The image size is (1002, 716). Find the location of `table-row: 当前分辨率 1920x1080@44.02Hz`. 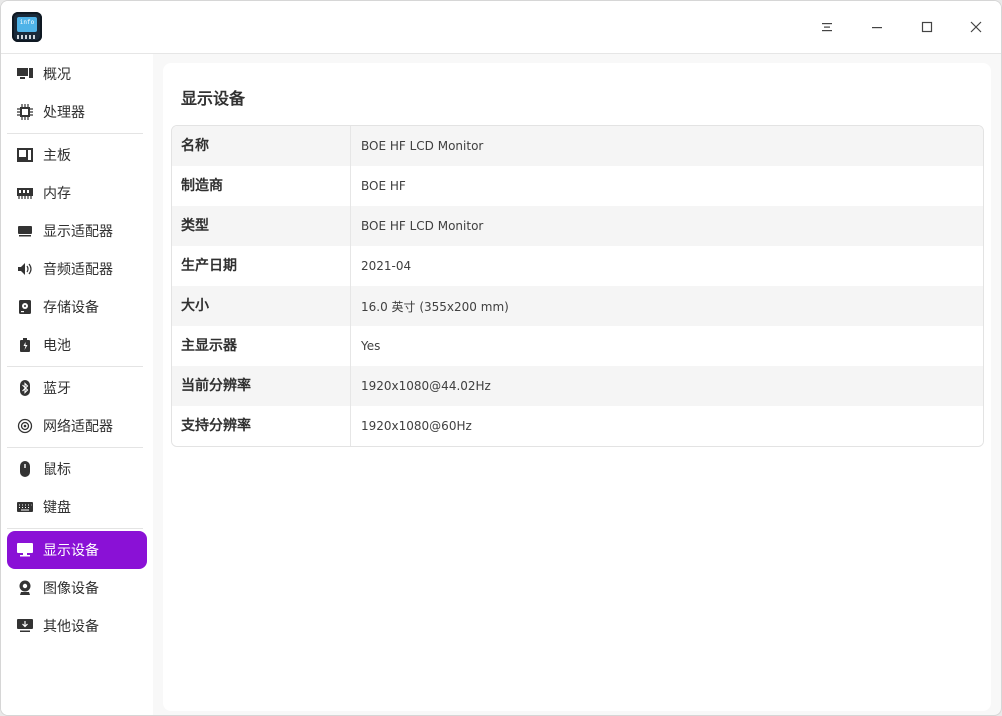

table-row: 当前分辨率 1920x1080@44.02Hz is located at coordinates (577, 386).